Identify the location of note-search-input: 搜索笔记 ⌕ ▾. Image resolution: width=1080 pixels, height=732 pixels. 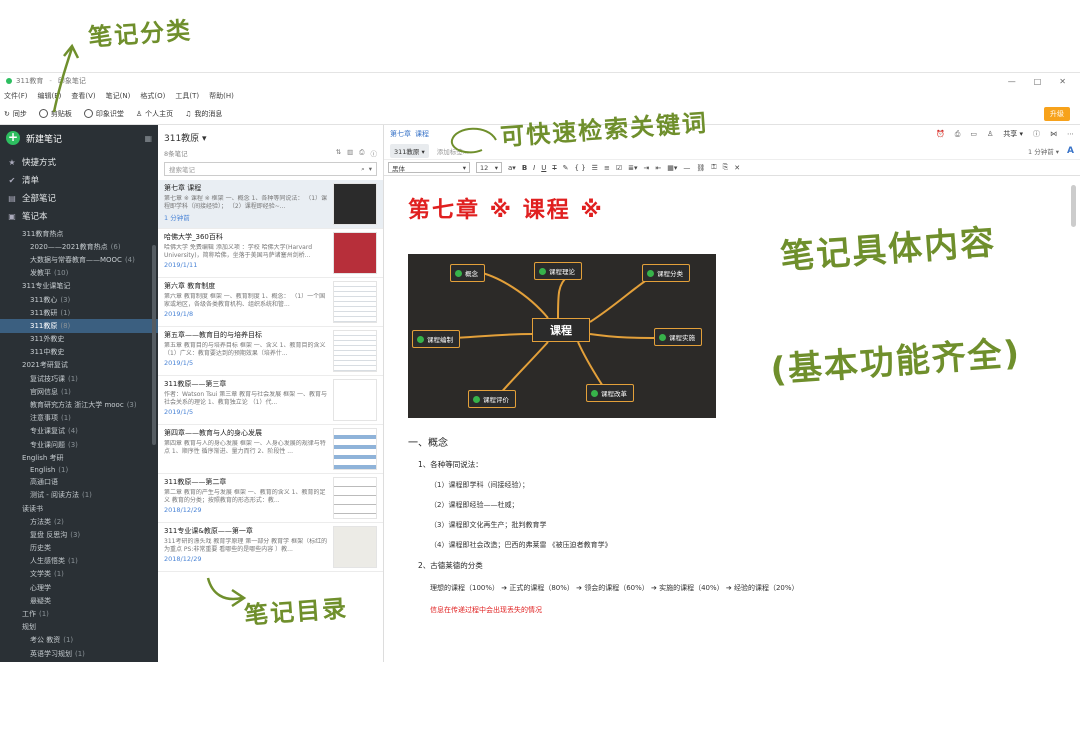
(270, 169).